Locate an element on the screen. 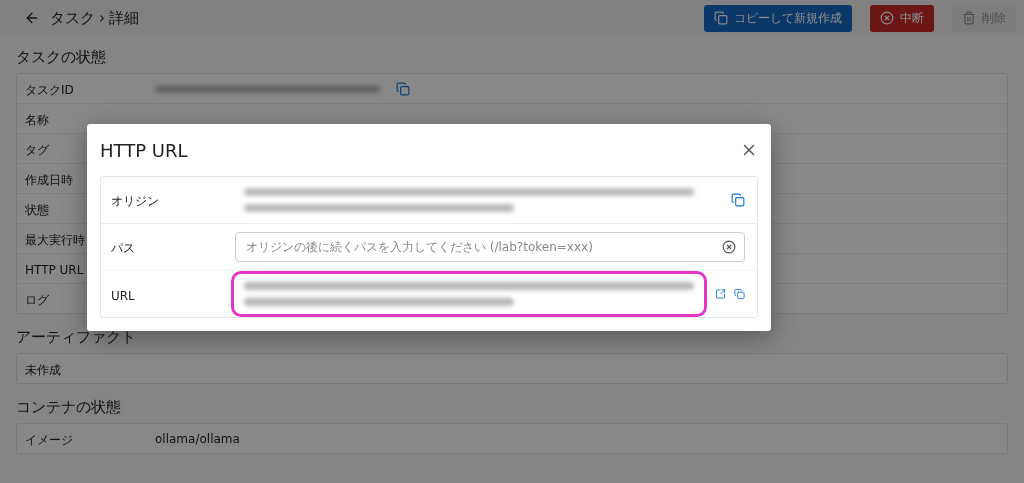  clear-icon is located at coordinates (729, 247).